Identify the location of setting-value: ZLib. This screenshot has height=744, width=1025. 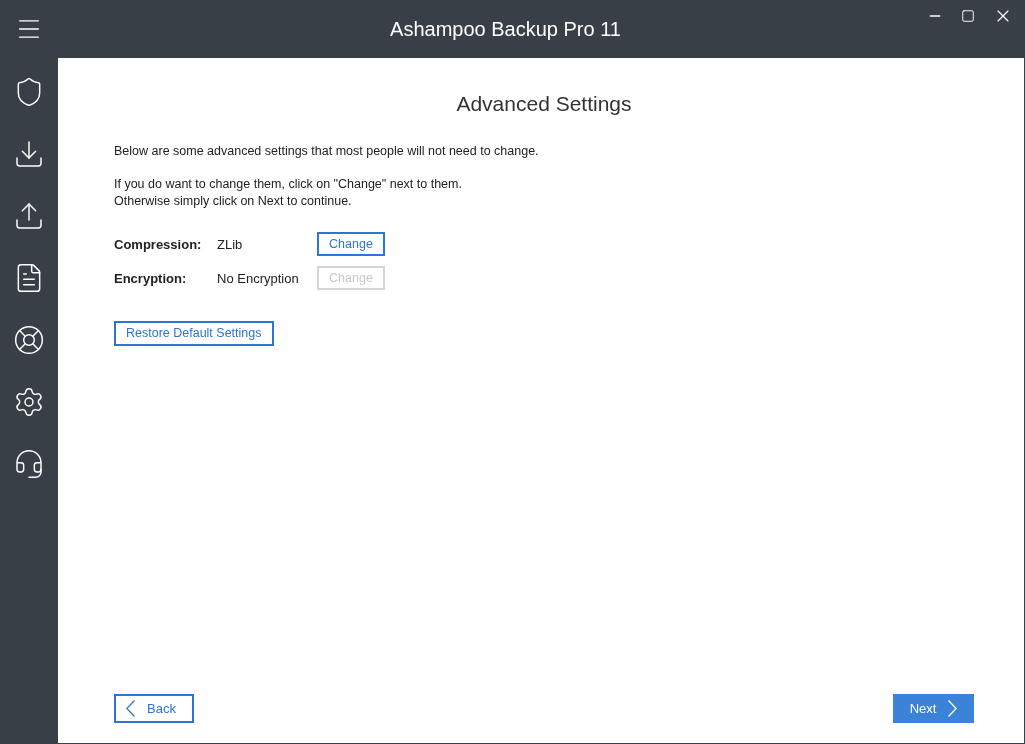
(230, 244).